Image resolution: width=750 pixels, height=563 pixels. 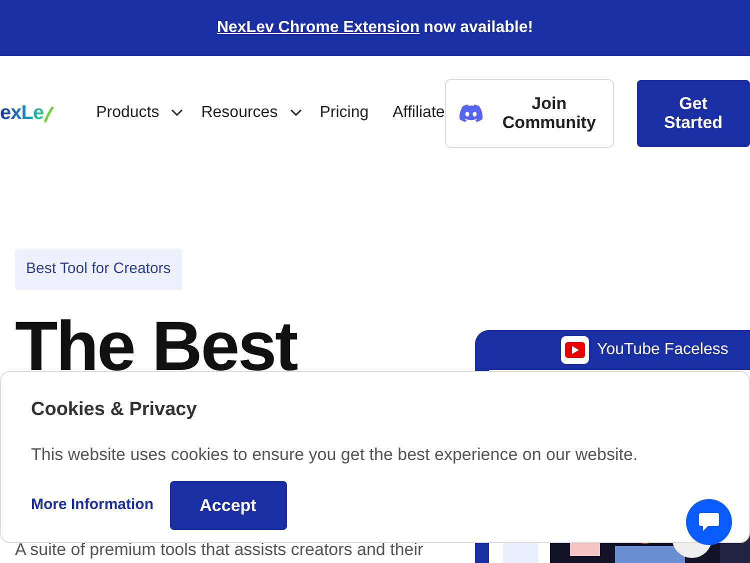 What do you see at coordinates (344, 113) in the screenshot?
I see `nav-link: Pricing` at bounding box center [344, 113].